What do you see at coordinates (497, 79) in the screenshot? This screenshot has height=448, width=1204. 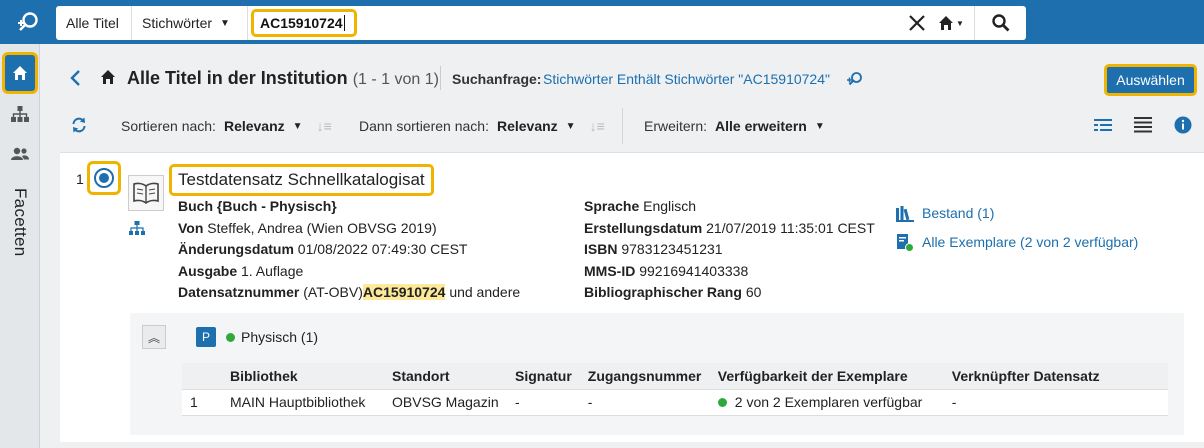 I see `query-label: Suchanfrage:` at bounding box center [497, 79].